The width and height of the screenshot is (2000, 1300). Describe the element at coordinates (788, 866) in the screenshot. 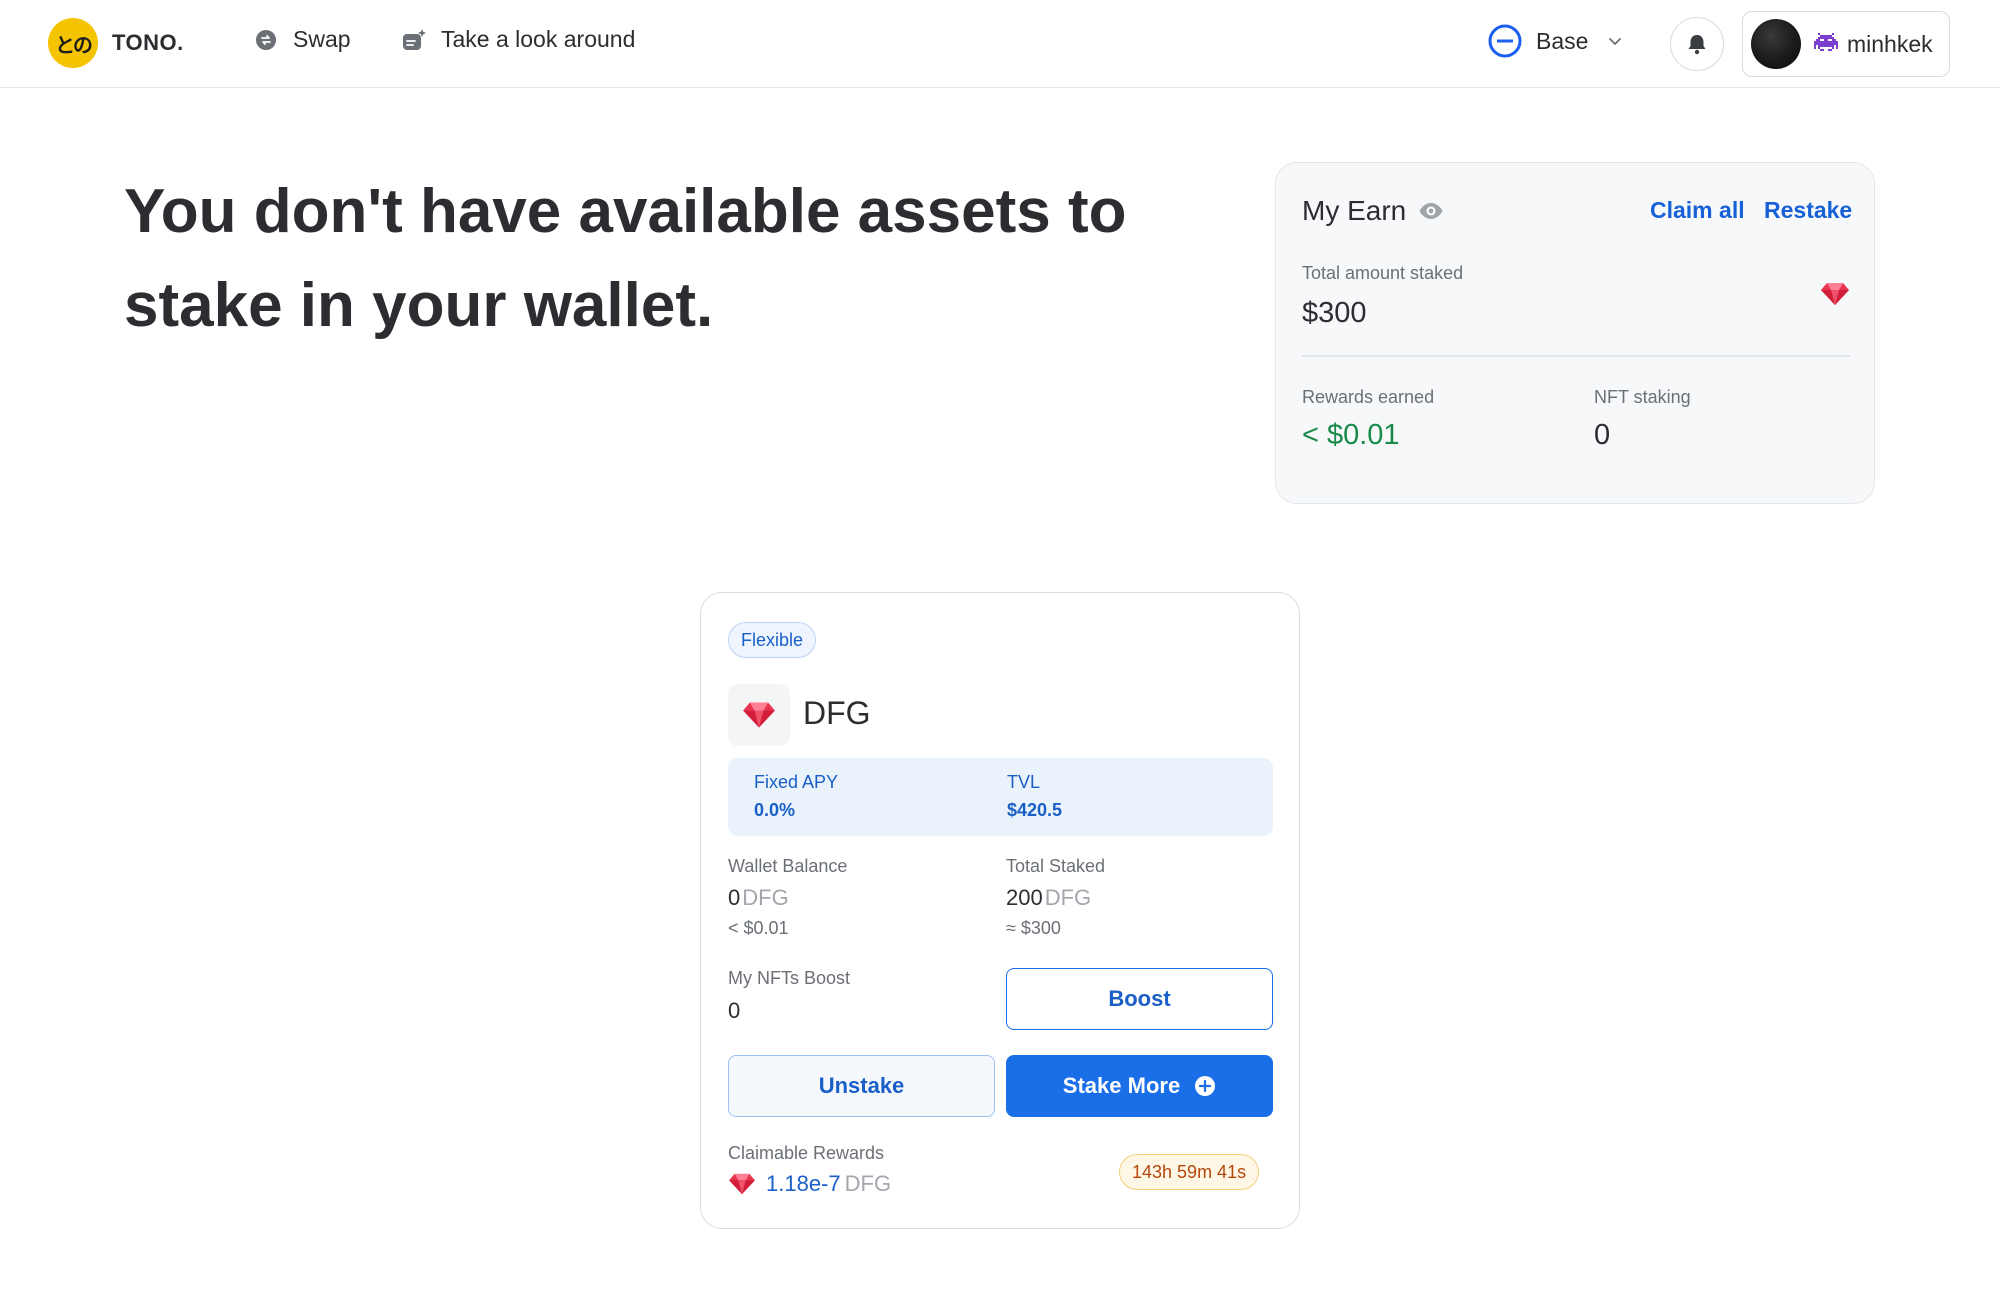

I see `wallet-balance-label: Wallet Balance` at that location.